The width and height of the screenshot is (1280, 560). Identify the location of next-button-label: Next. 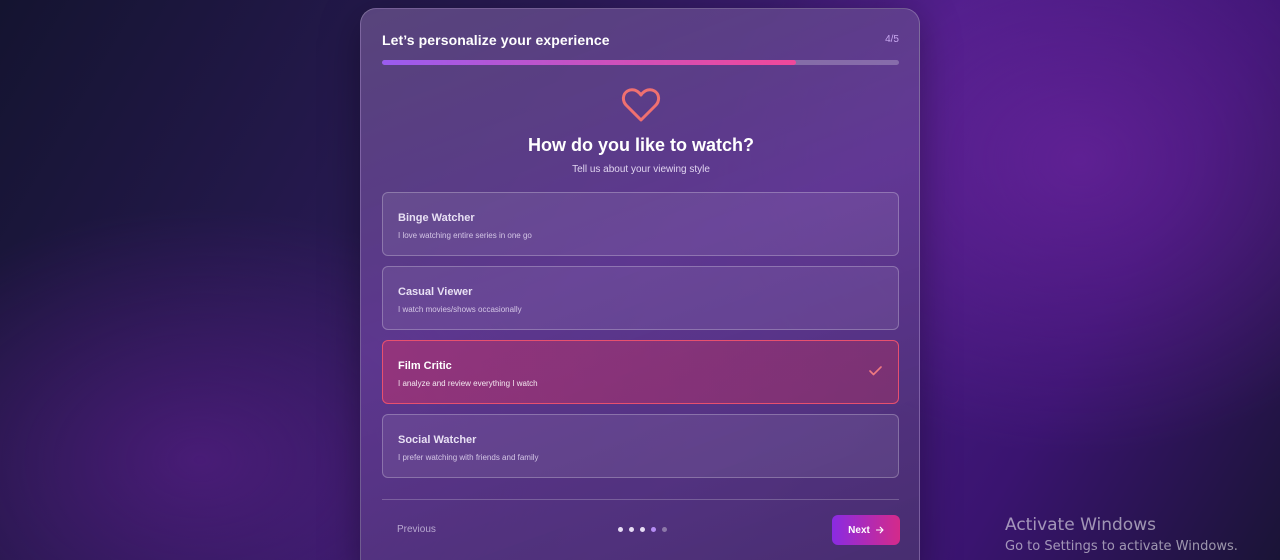
(859, 530).